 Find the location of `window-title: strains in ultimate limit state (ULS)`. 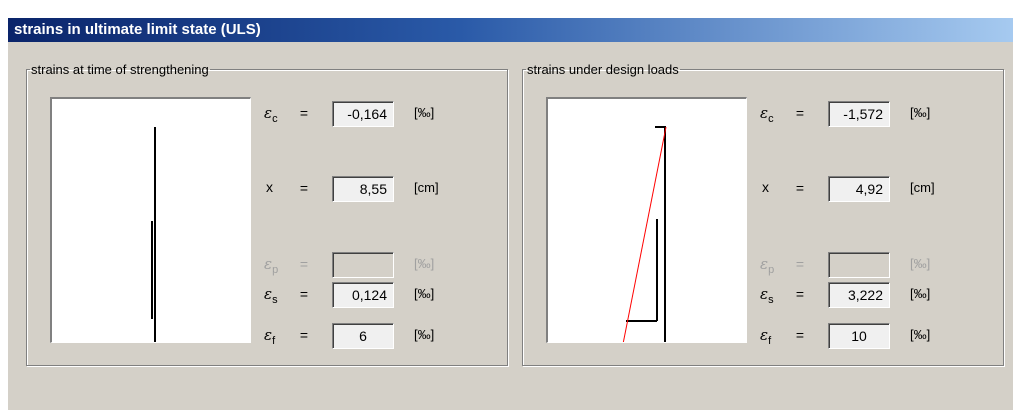

window-title: strains in ultimate limit state (ULS) is located at coordinates (510, 30).